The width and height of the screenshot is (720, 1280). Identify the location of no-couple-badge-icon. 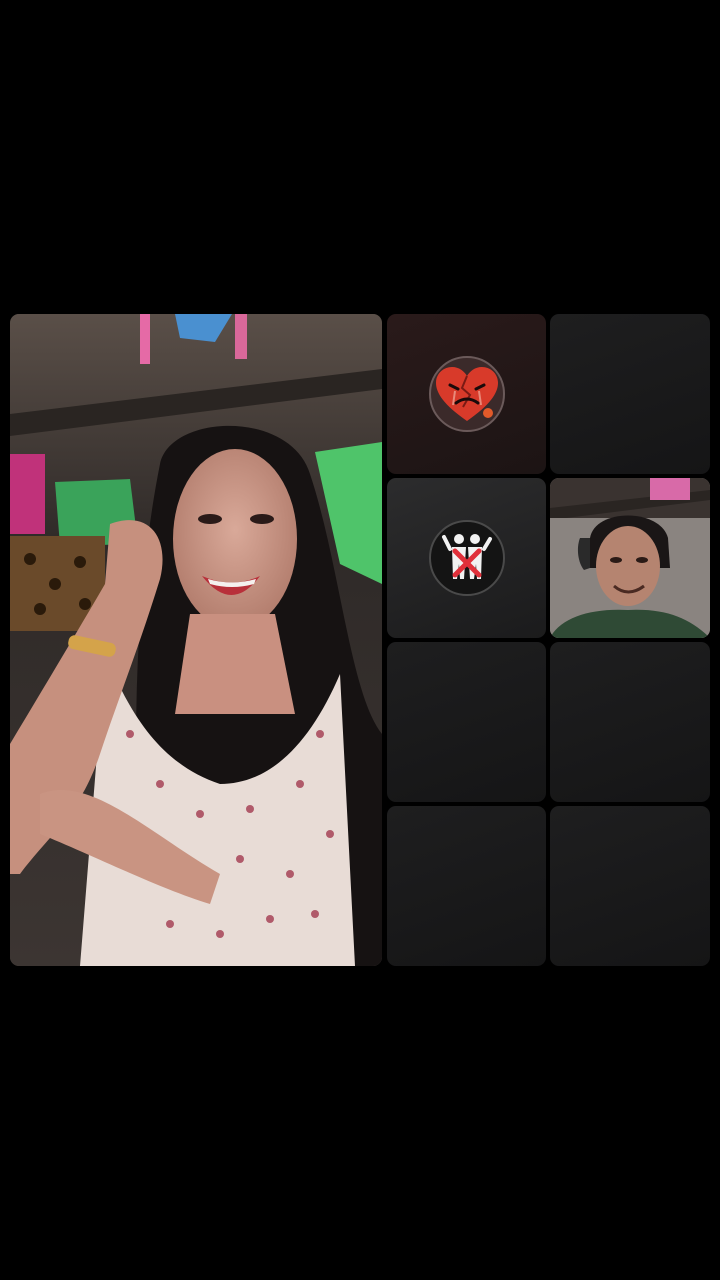
(467, 558).